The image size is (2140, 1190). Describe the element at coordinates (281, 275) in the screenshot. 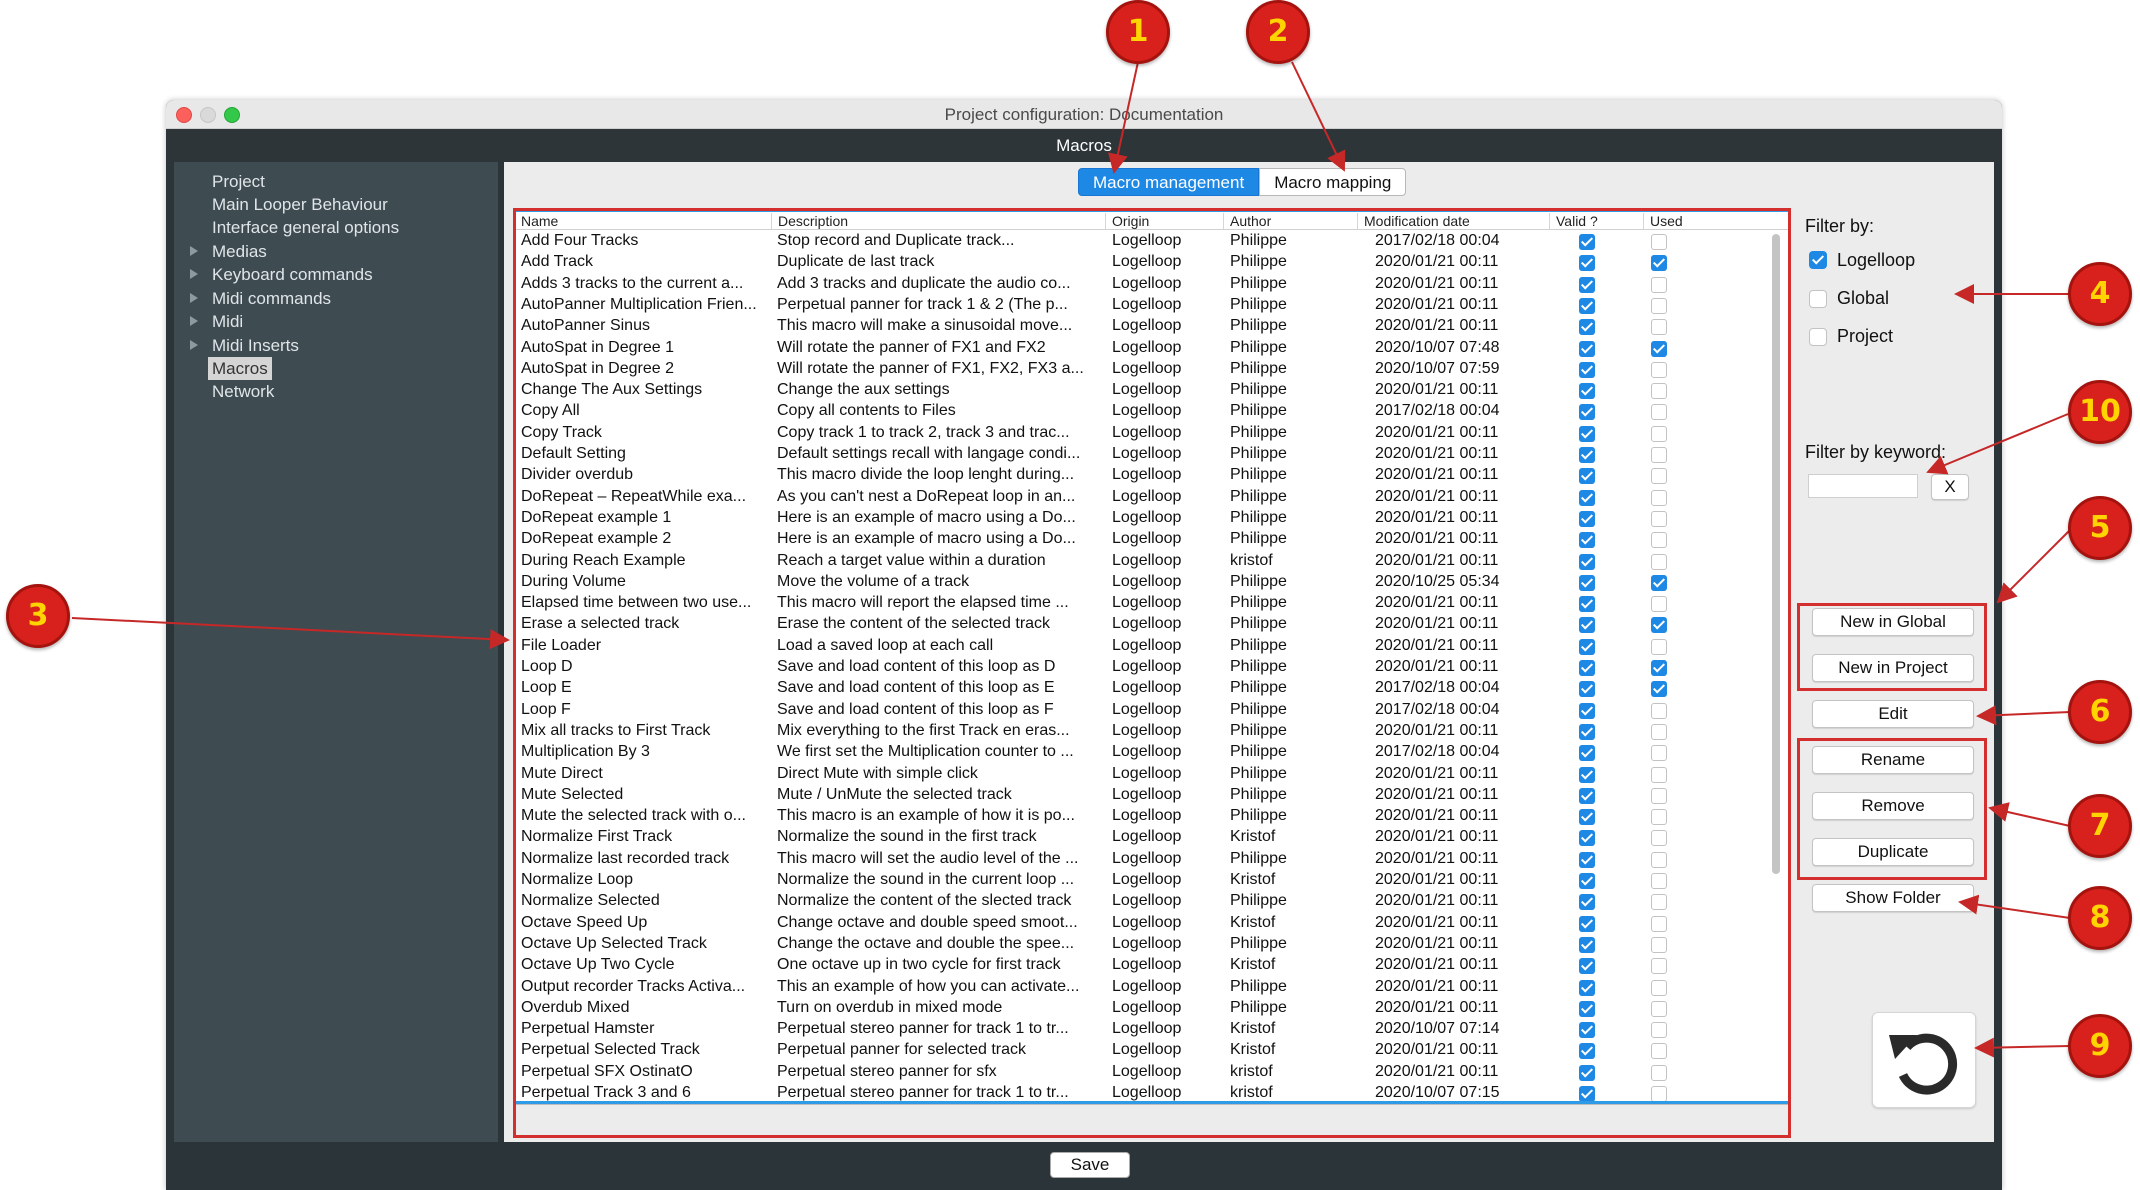

I see `sidebar-item-keyboard-commands: Keyboard commands` at that location.